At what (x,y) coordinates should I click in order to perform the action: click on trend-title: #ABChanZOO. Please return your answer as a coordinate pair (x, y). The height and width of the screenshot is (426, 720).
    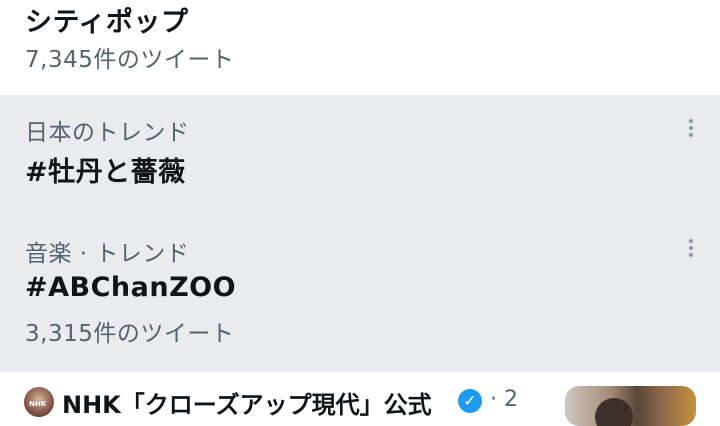
    Looking at the image, I should click on (131, 287).